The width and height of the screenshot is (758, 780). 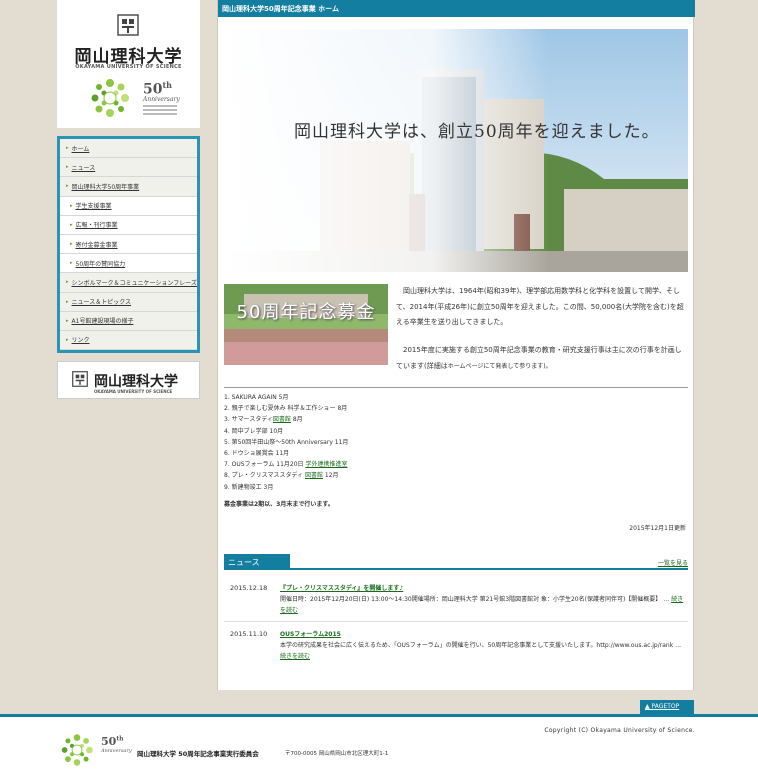 What do you see at coordinates (257, 454) in the screenshot?
I see `event-text: 6. ドウショ展賞会 11月` at bounding box center [257, 454].